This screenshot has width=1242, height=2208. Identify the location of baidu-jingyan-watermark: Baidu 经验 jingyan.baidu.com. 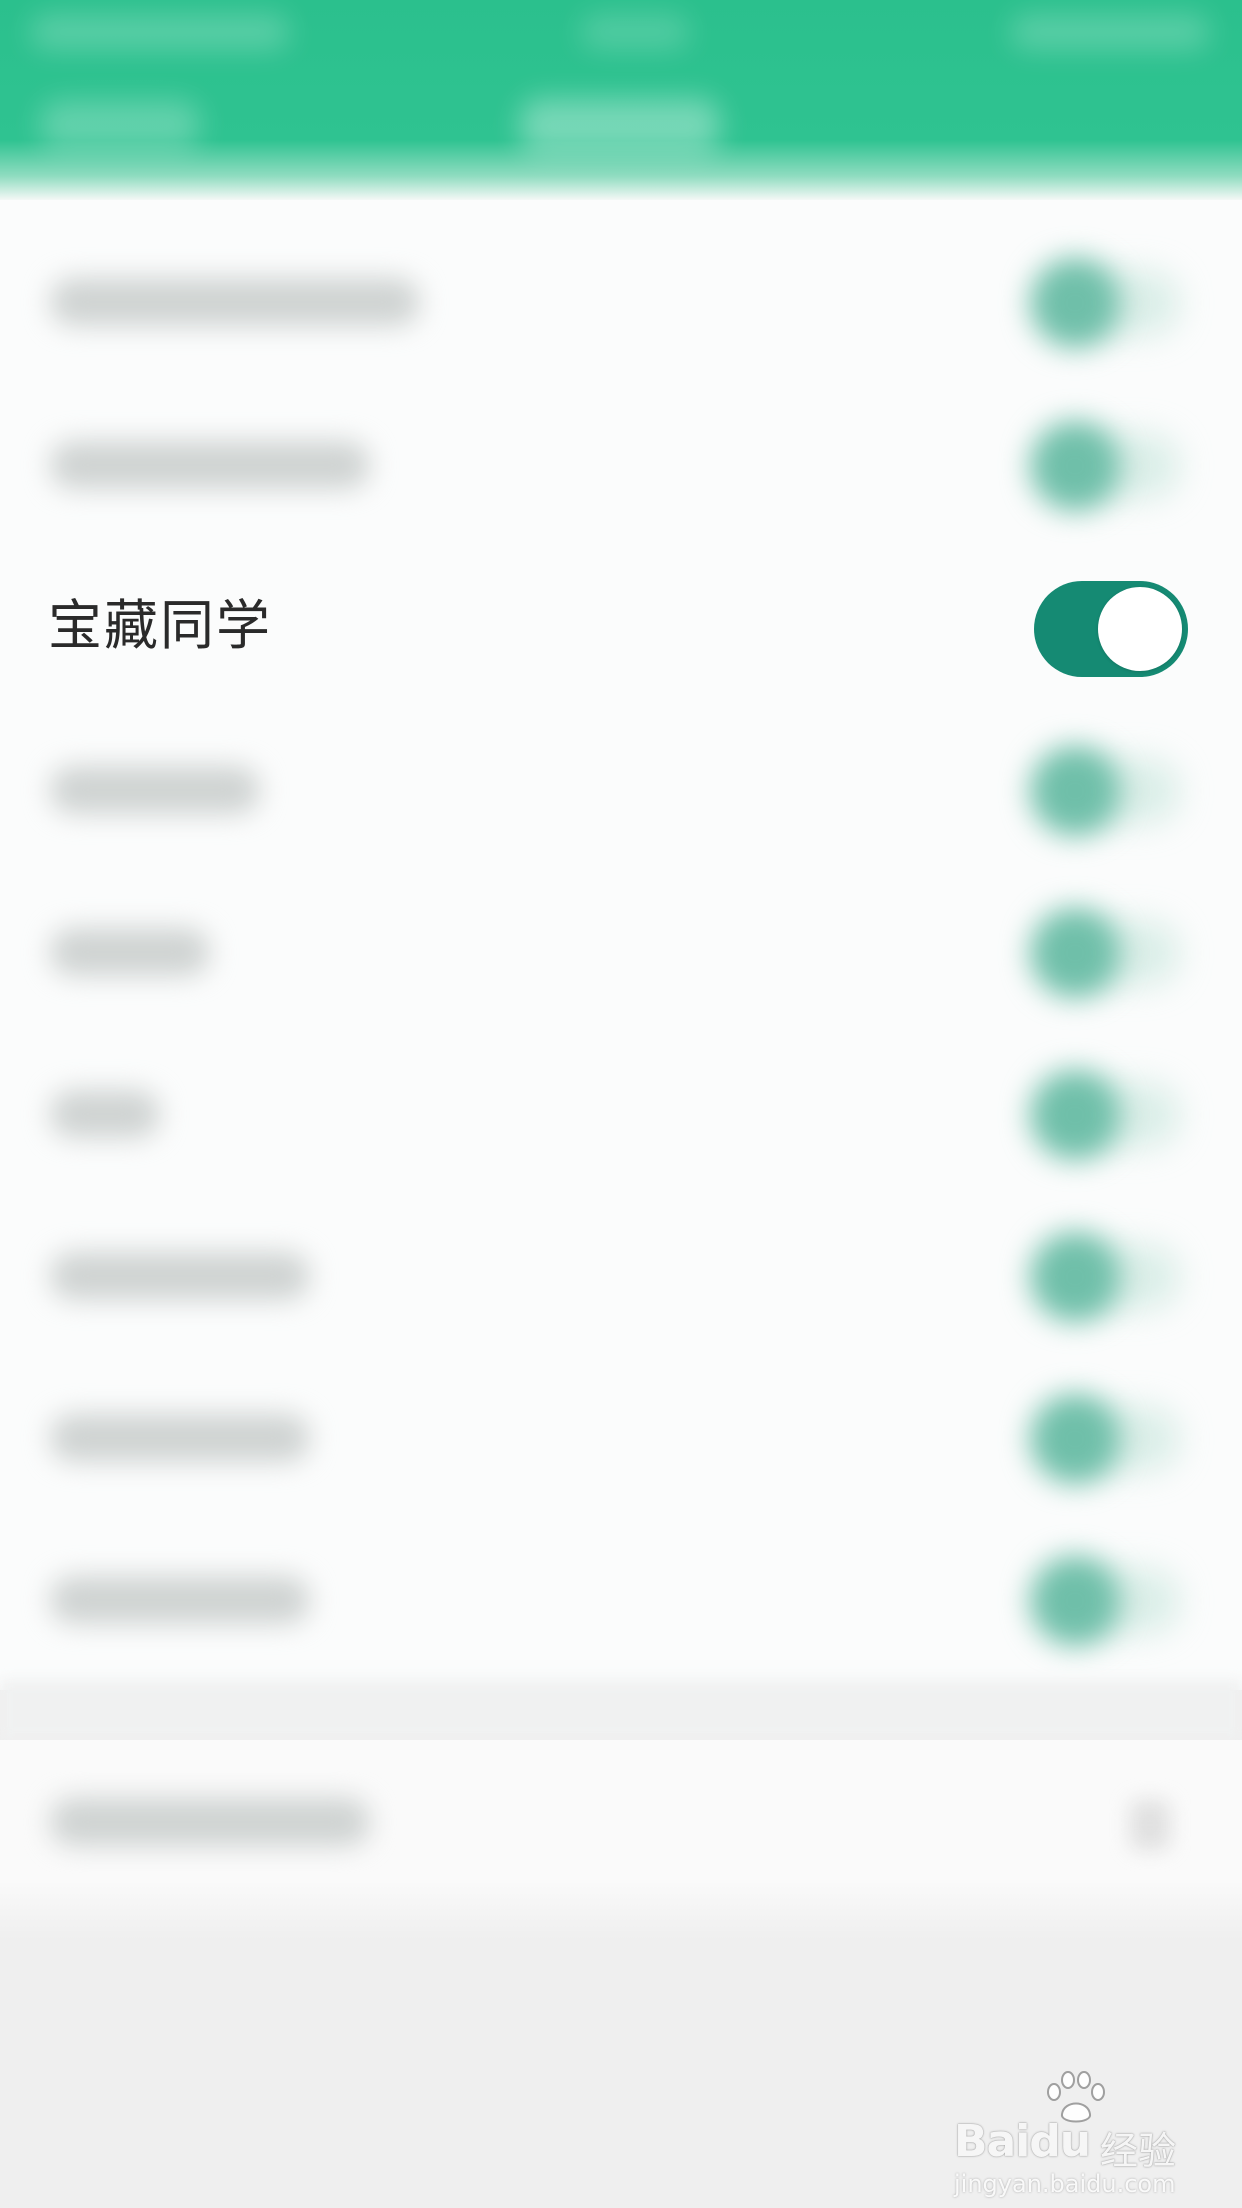
(1070, 2134).